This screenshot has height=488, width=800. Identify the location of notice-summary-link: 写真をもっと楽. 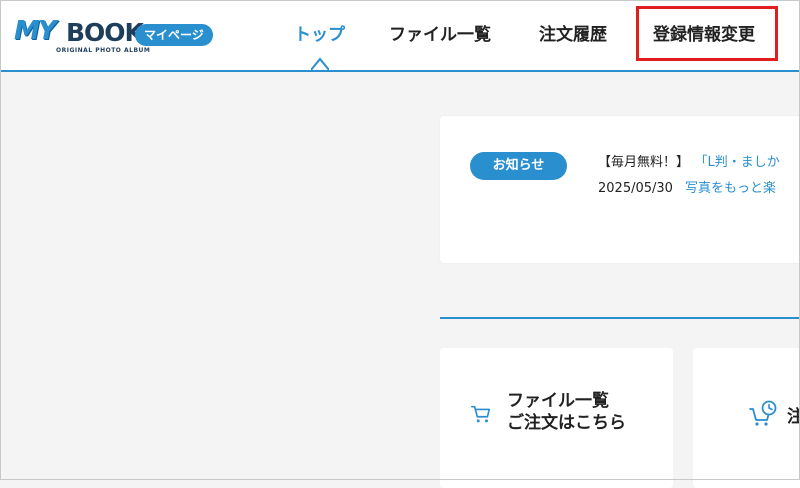
(730, 188).